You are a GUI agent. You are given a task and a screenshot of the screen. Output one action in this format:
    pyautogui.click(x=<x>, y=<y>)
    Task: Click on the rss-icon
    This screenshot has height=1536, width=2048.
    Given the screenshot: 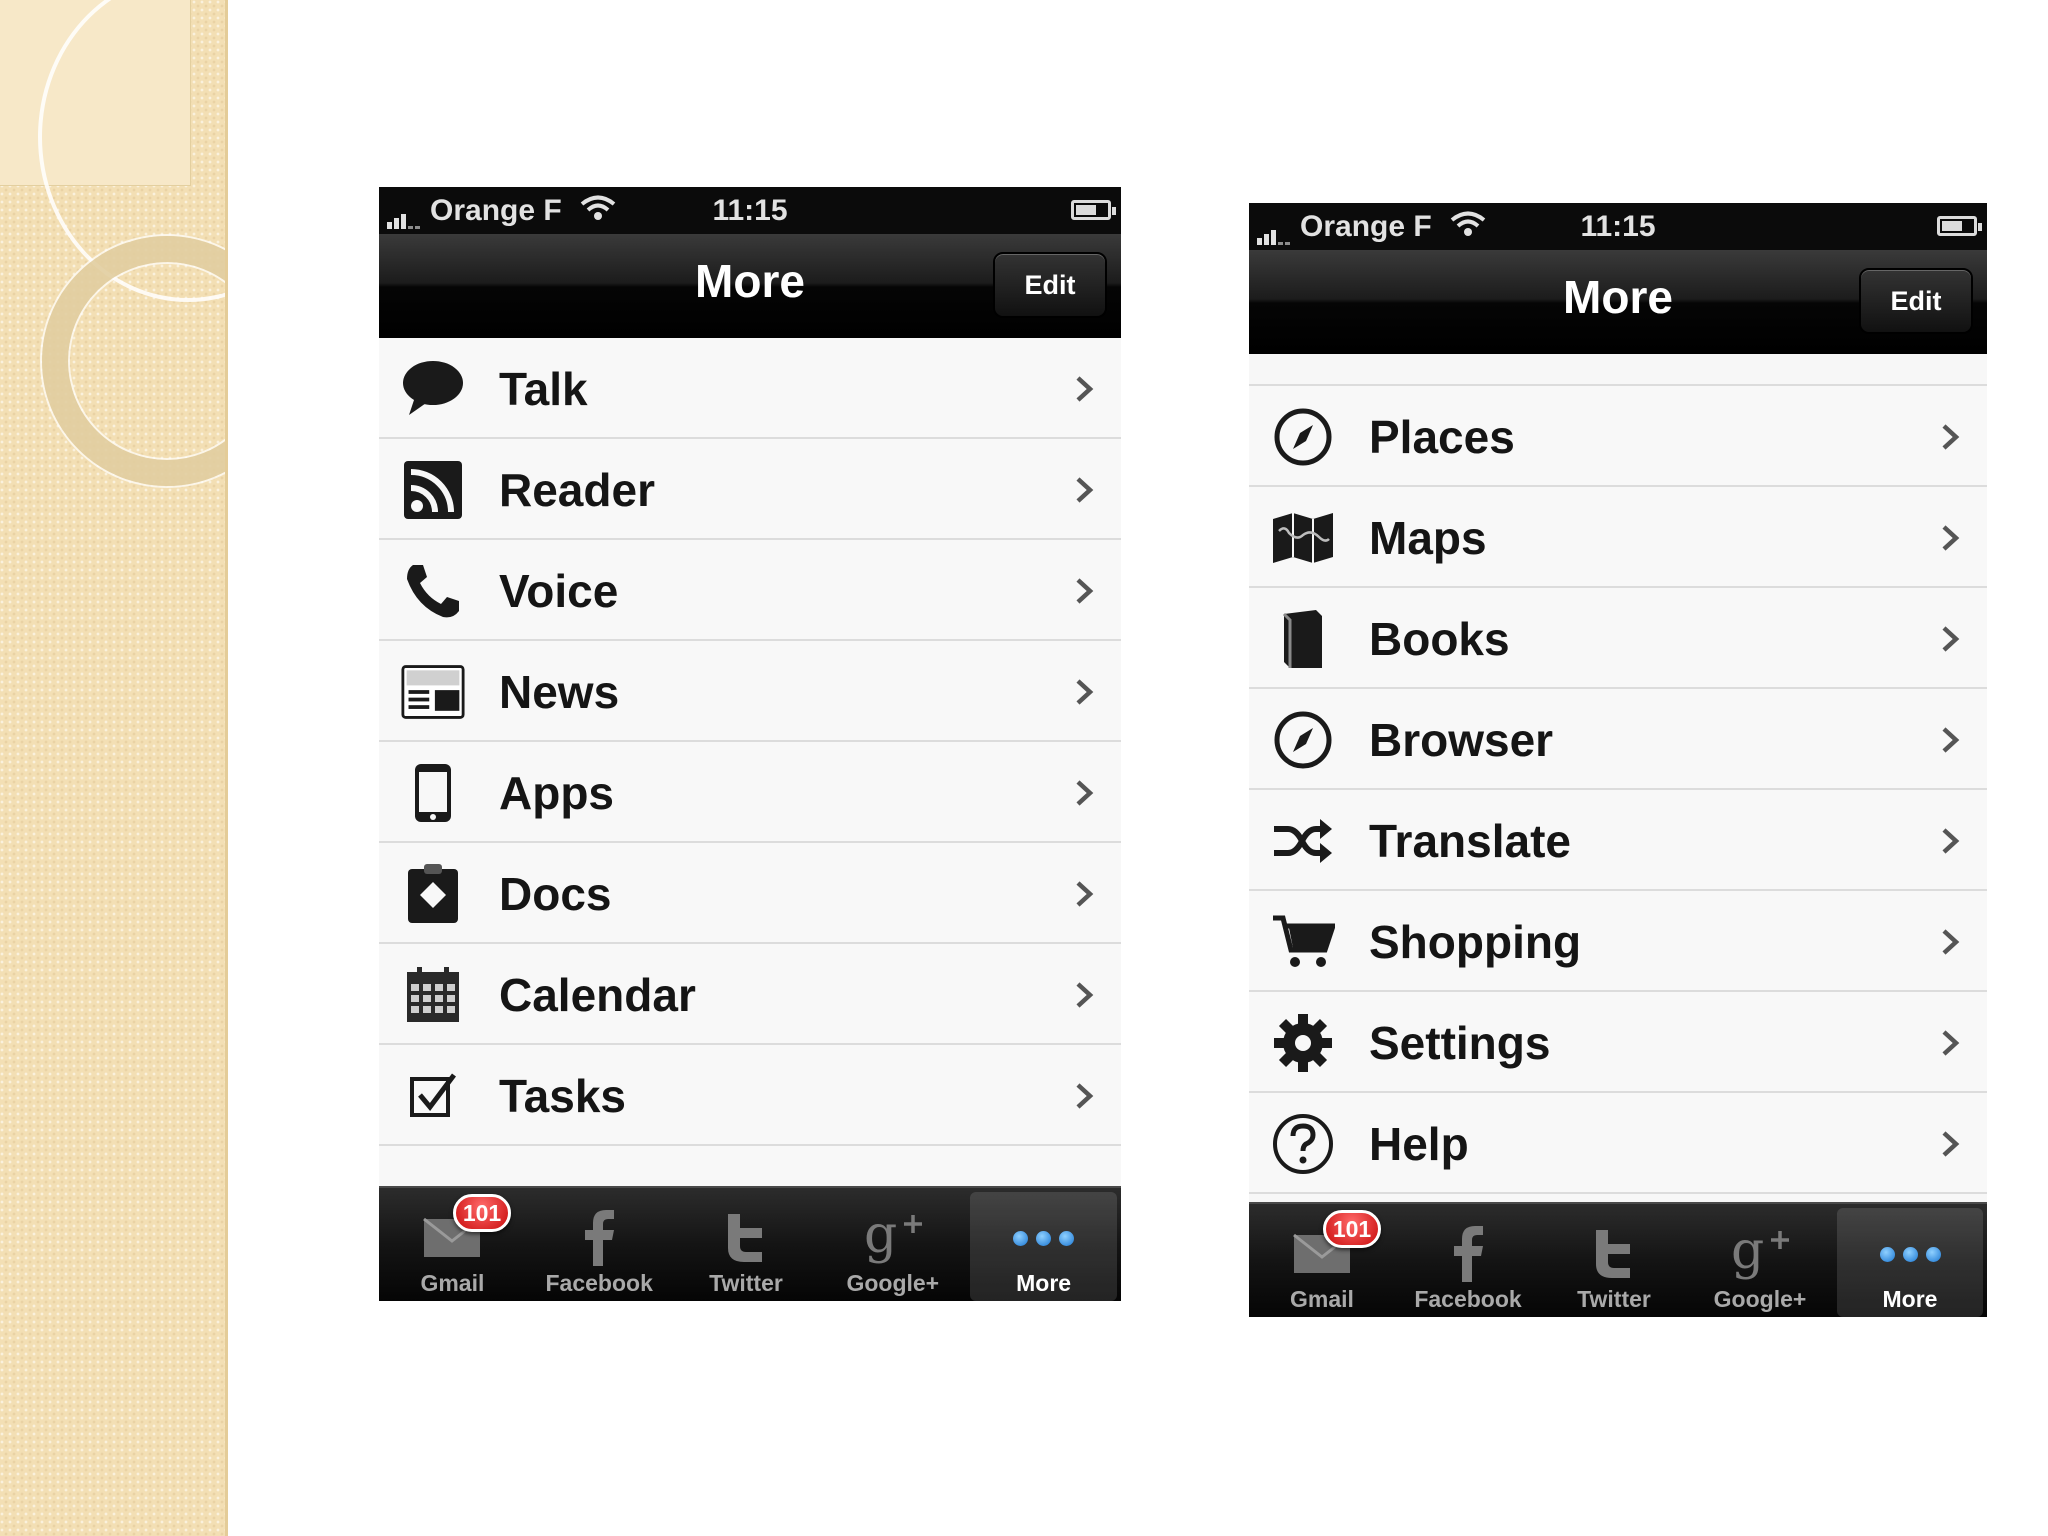 What is the action you would take?
    pyautogui.click(x=433, y=490)
    